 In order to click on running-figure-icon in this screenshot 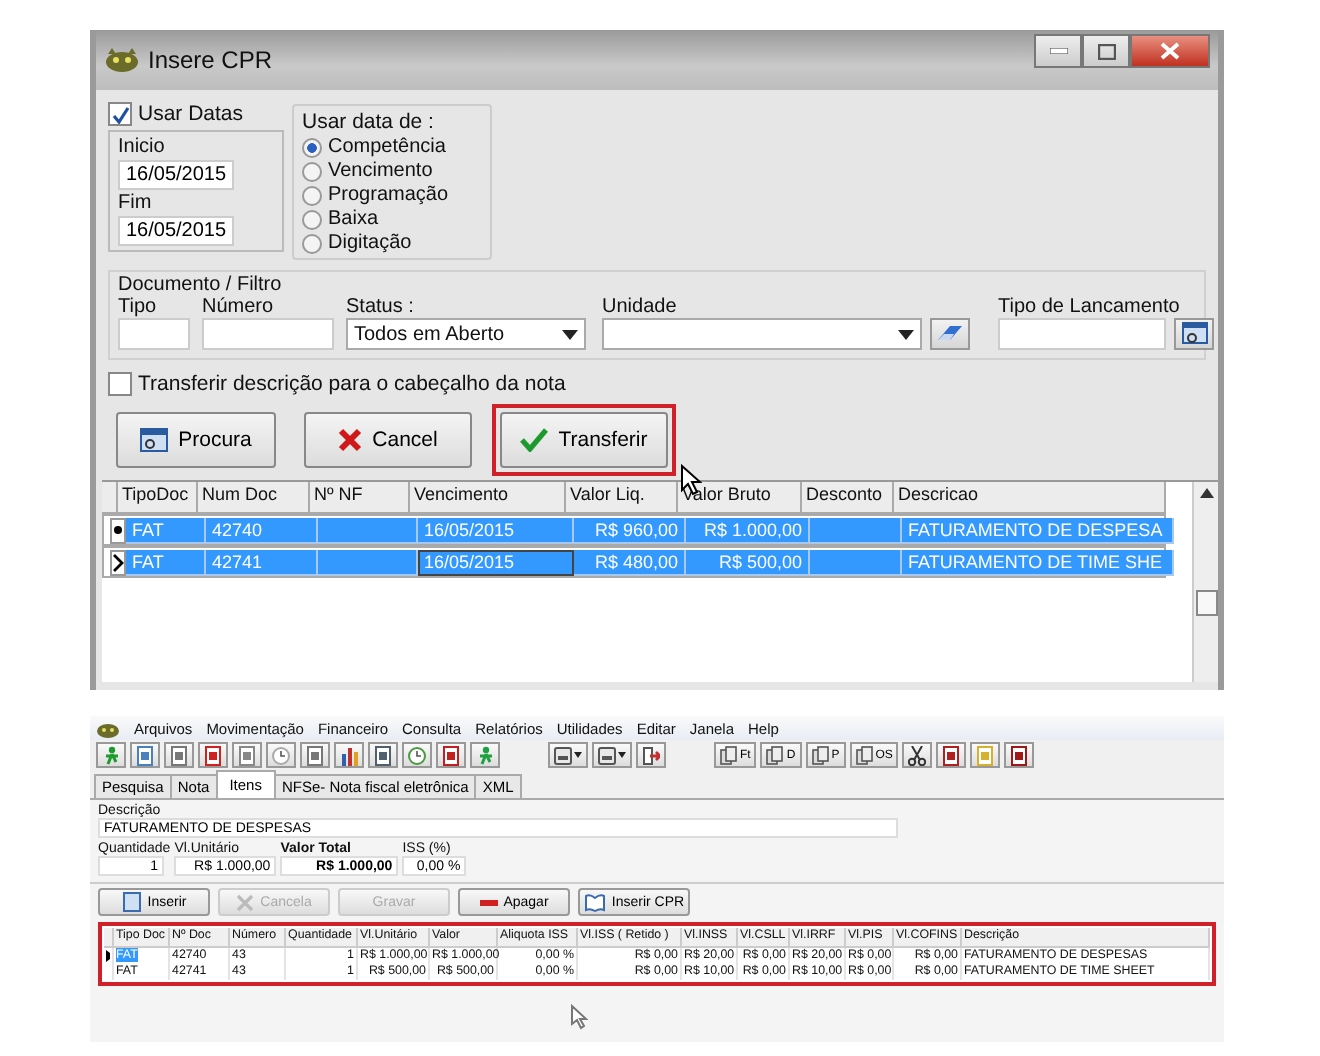, I will do `click(111, 755)`.